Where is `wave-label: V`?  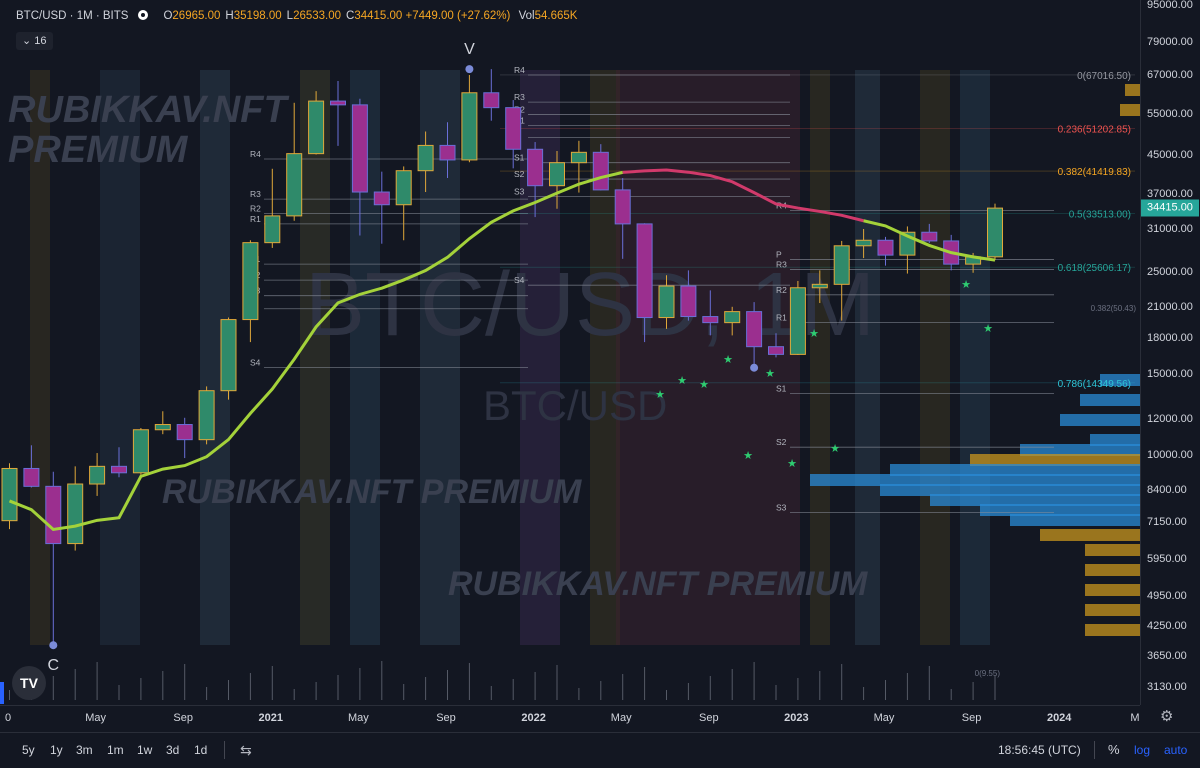 wave-label: V is located at coordinates (469, 49).